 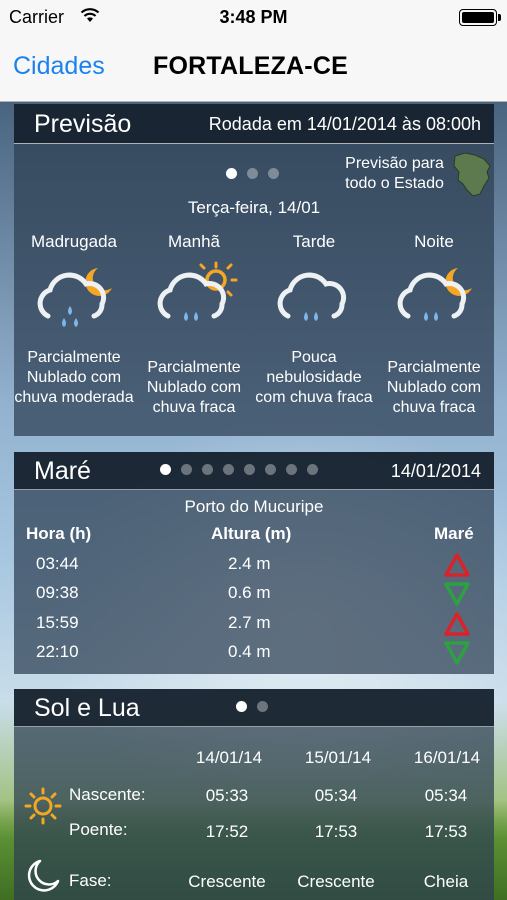 I want to click on forecast-date: Terça-feira, 14/01, so click(x=254, y=207).